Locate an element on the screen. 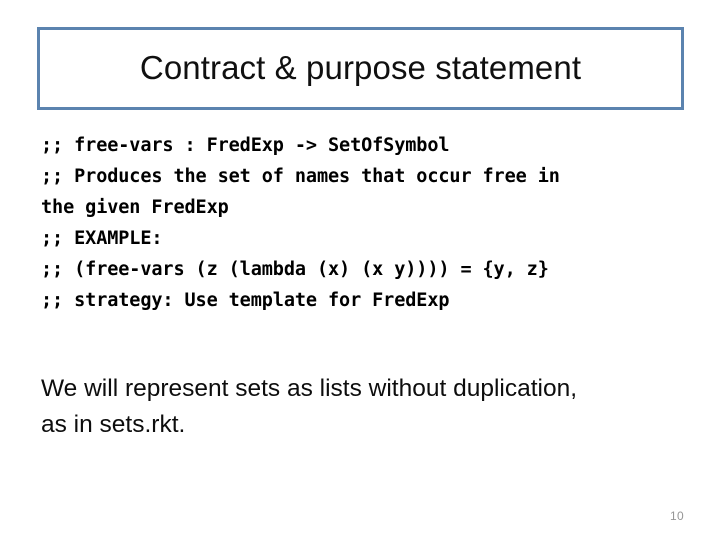 This screenshot has height=540, width=720. title-box: Contract & purpose statement is located at coordinates (360, 68).